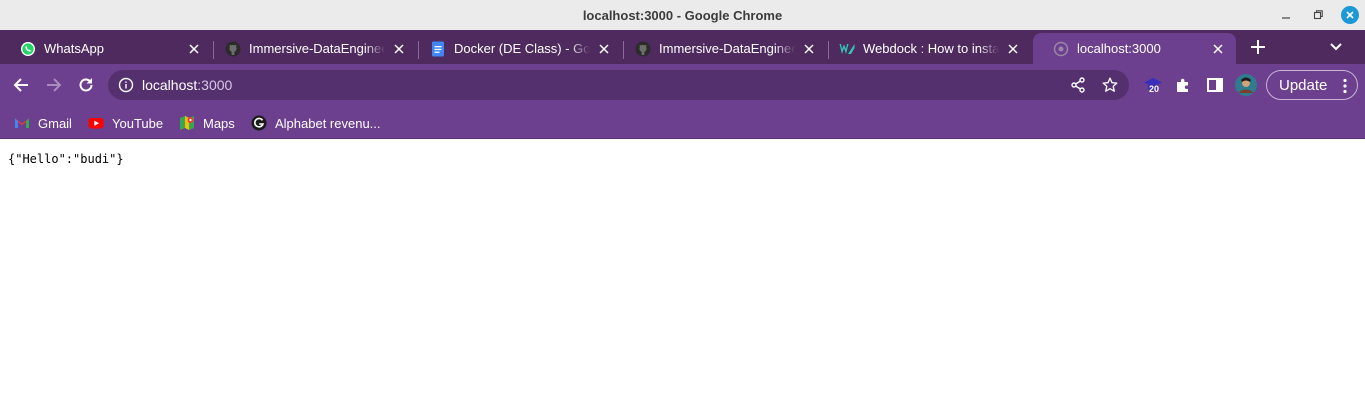  Describe the element at coordinates (1336, 47) in the screenshot. I see `tab-search-button` at that location.